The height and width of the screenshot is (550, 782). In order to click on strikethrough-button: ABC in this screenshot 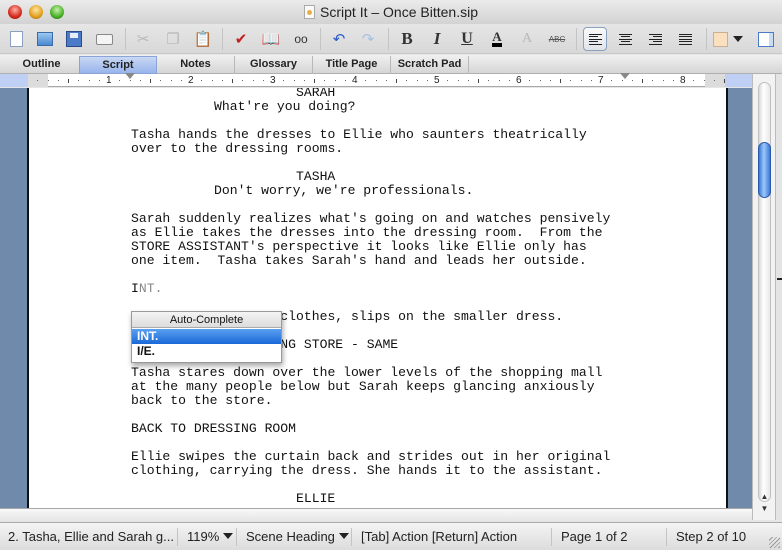, I will do `click(557, 39)`.